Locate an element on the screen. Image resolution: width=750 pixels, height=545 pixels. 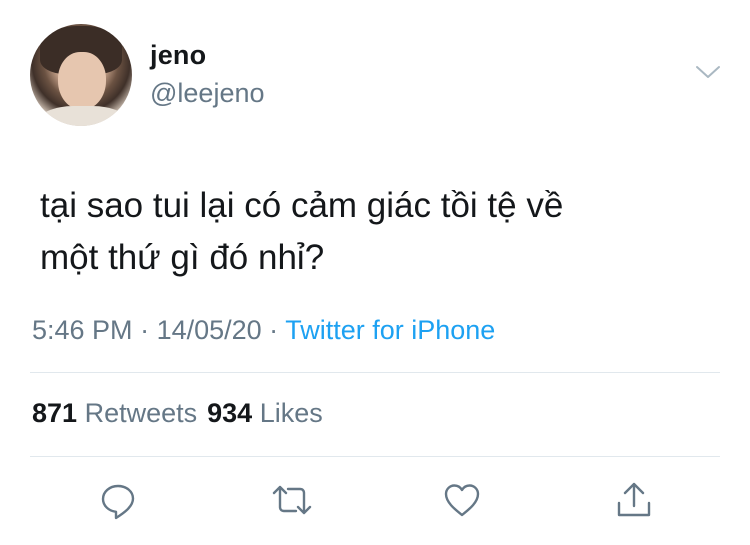
tweet-date: 14/05/20 is located at coordinates (209, 330).